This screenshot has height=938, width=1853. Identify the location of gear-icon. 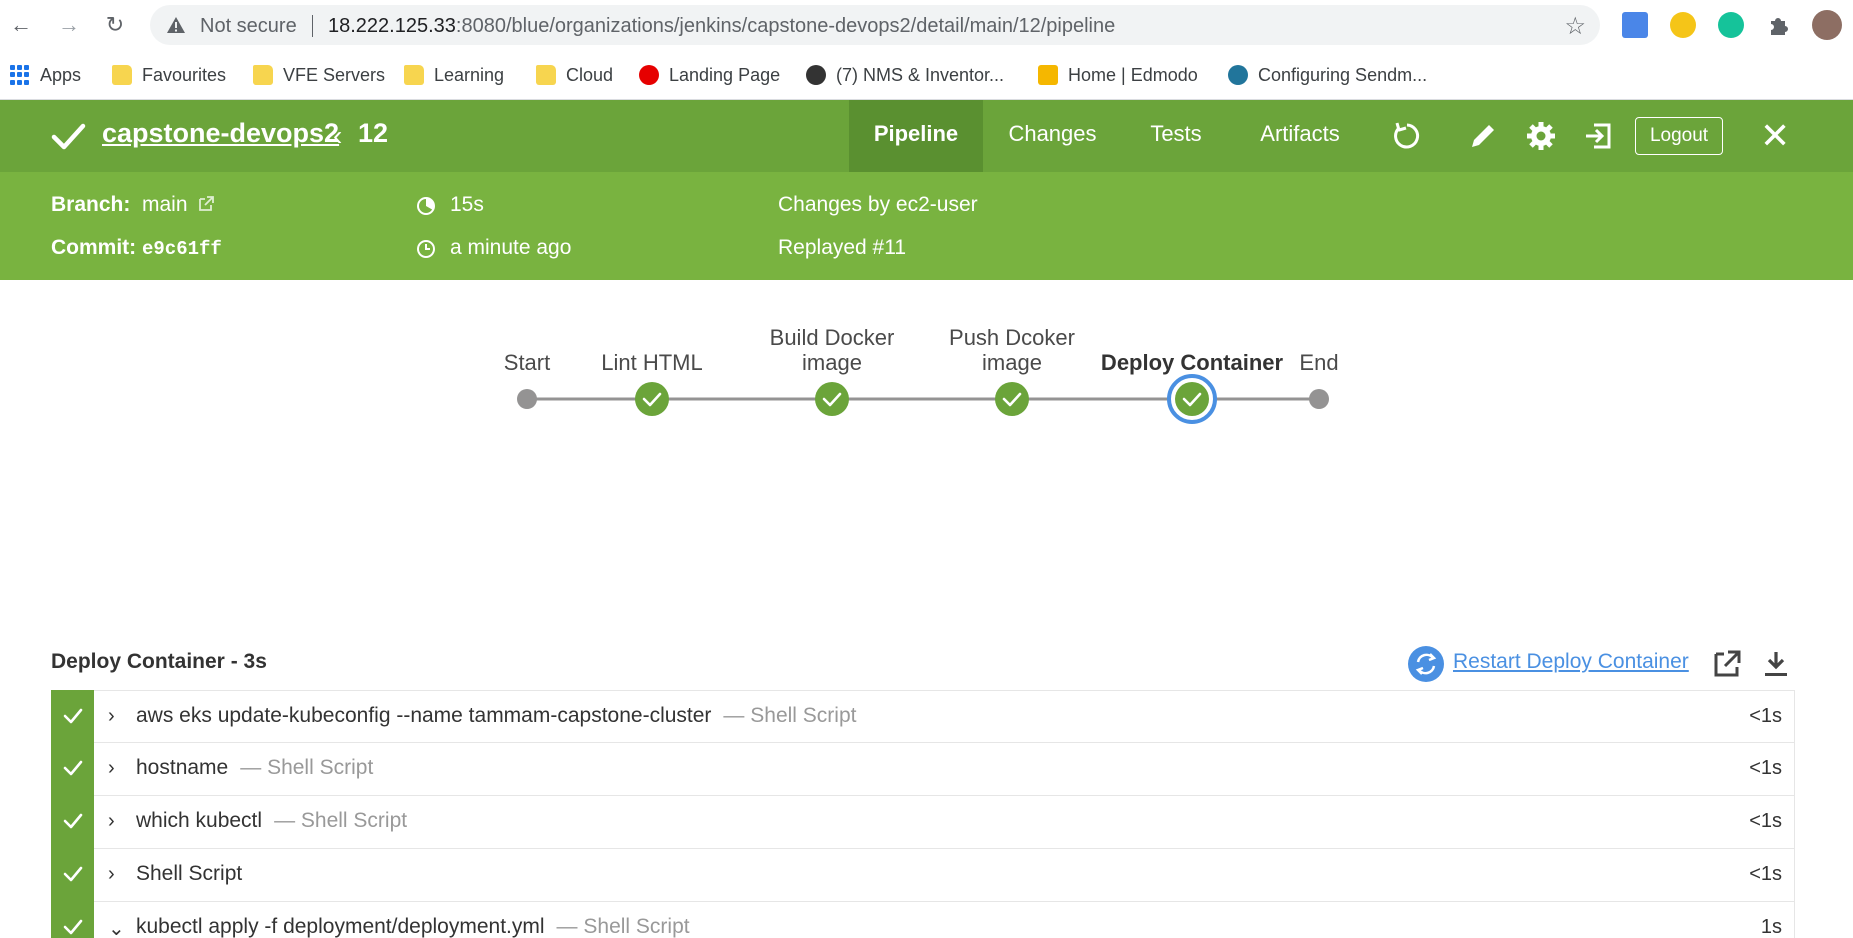
(1541, 136).